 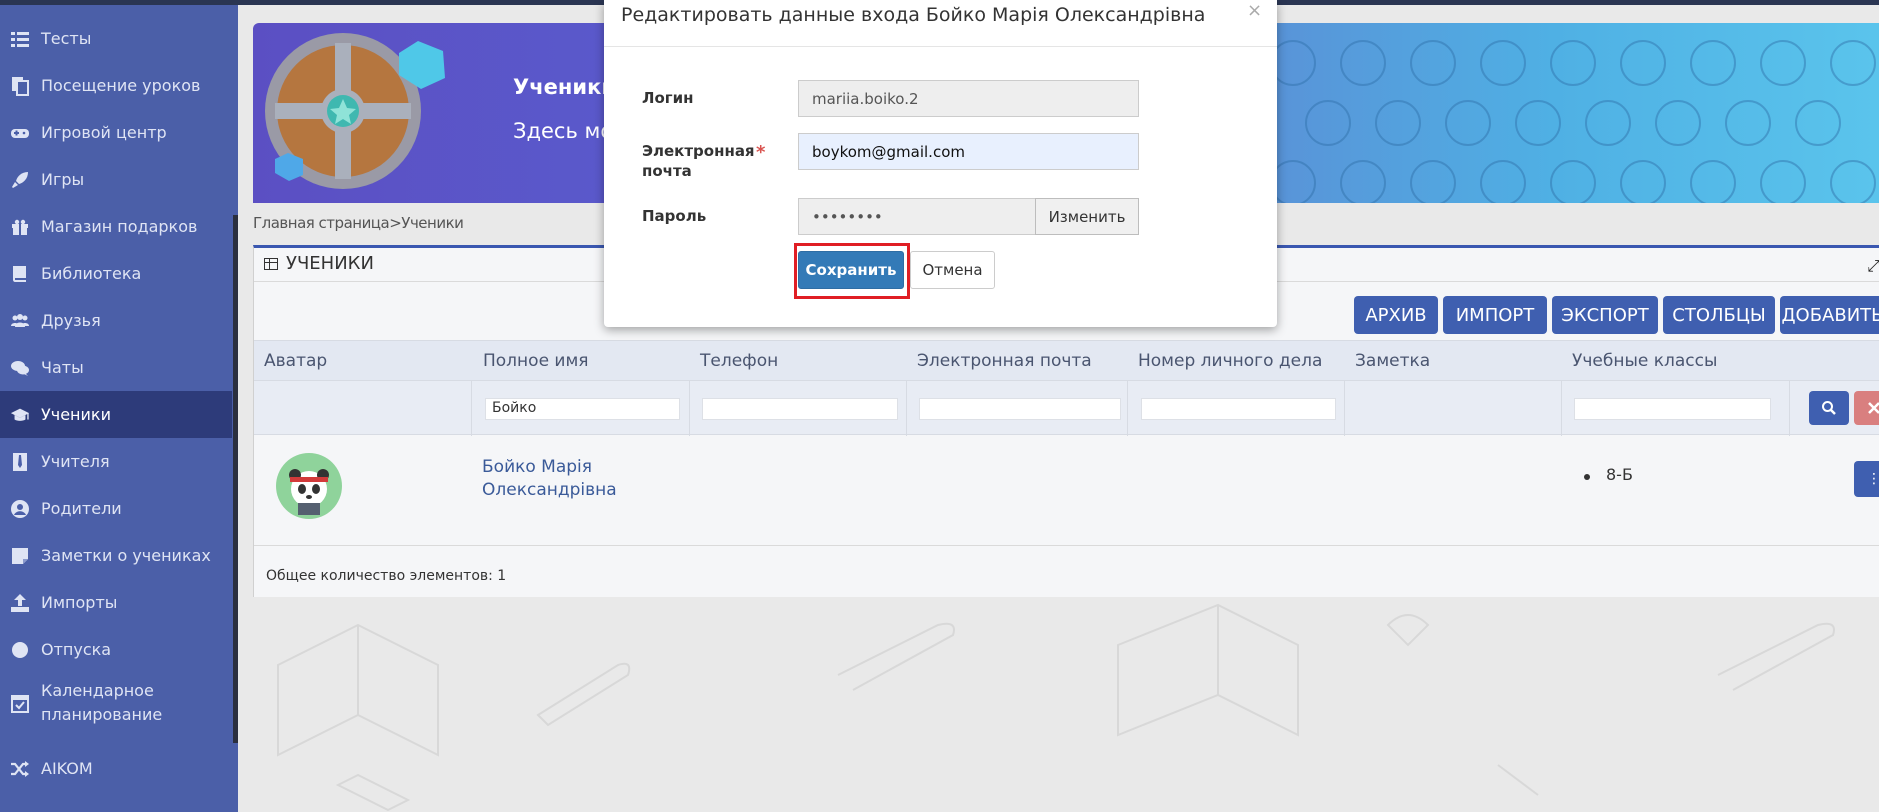 I want to click on modal-divider, so click(x=940, y=46).